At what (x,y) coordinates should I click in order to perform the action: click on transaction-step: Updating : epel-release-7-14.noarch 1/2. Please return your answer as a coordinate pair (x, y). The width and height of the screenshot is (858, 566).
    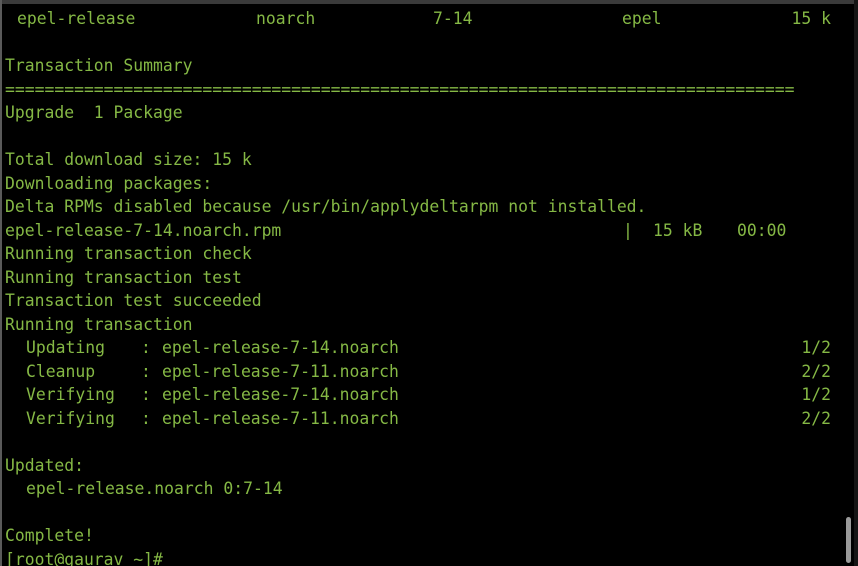
    Looking at the image, I should click on (427, 348).